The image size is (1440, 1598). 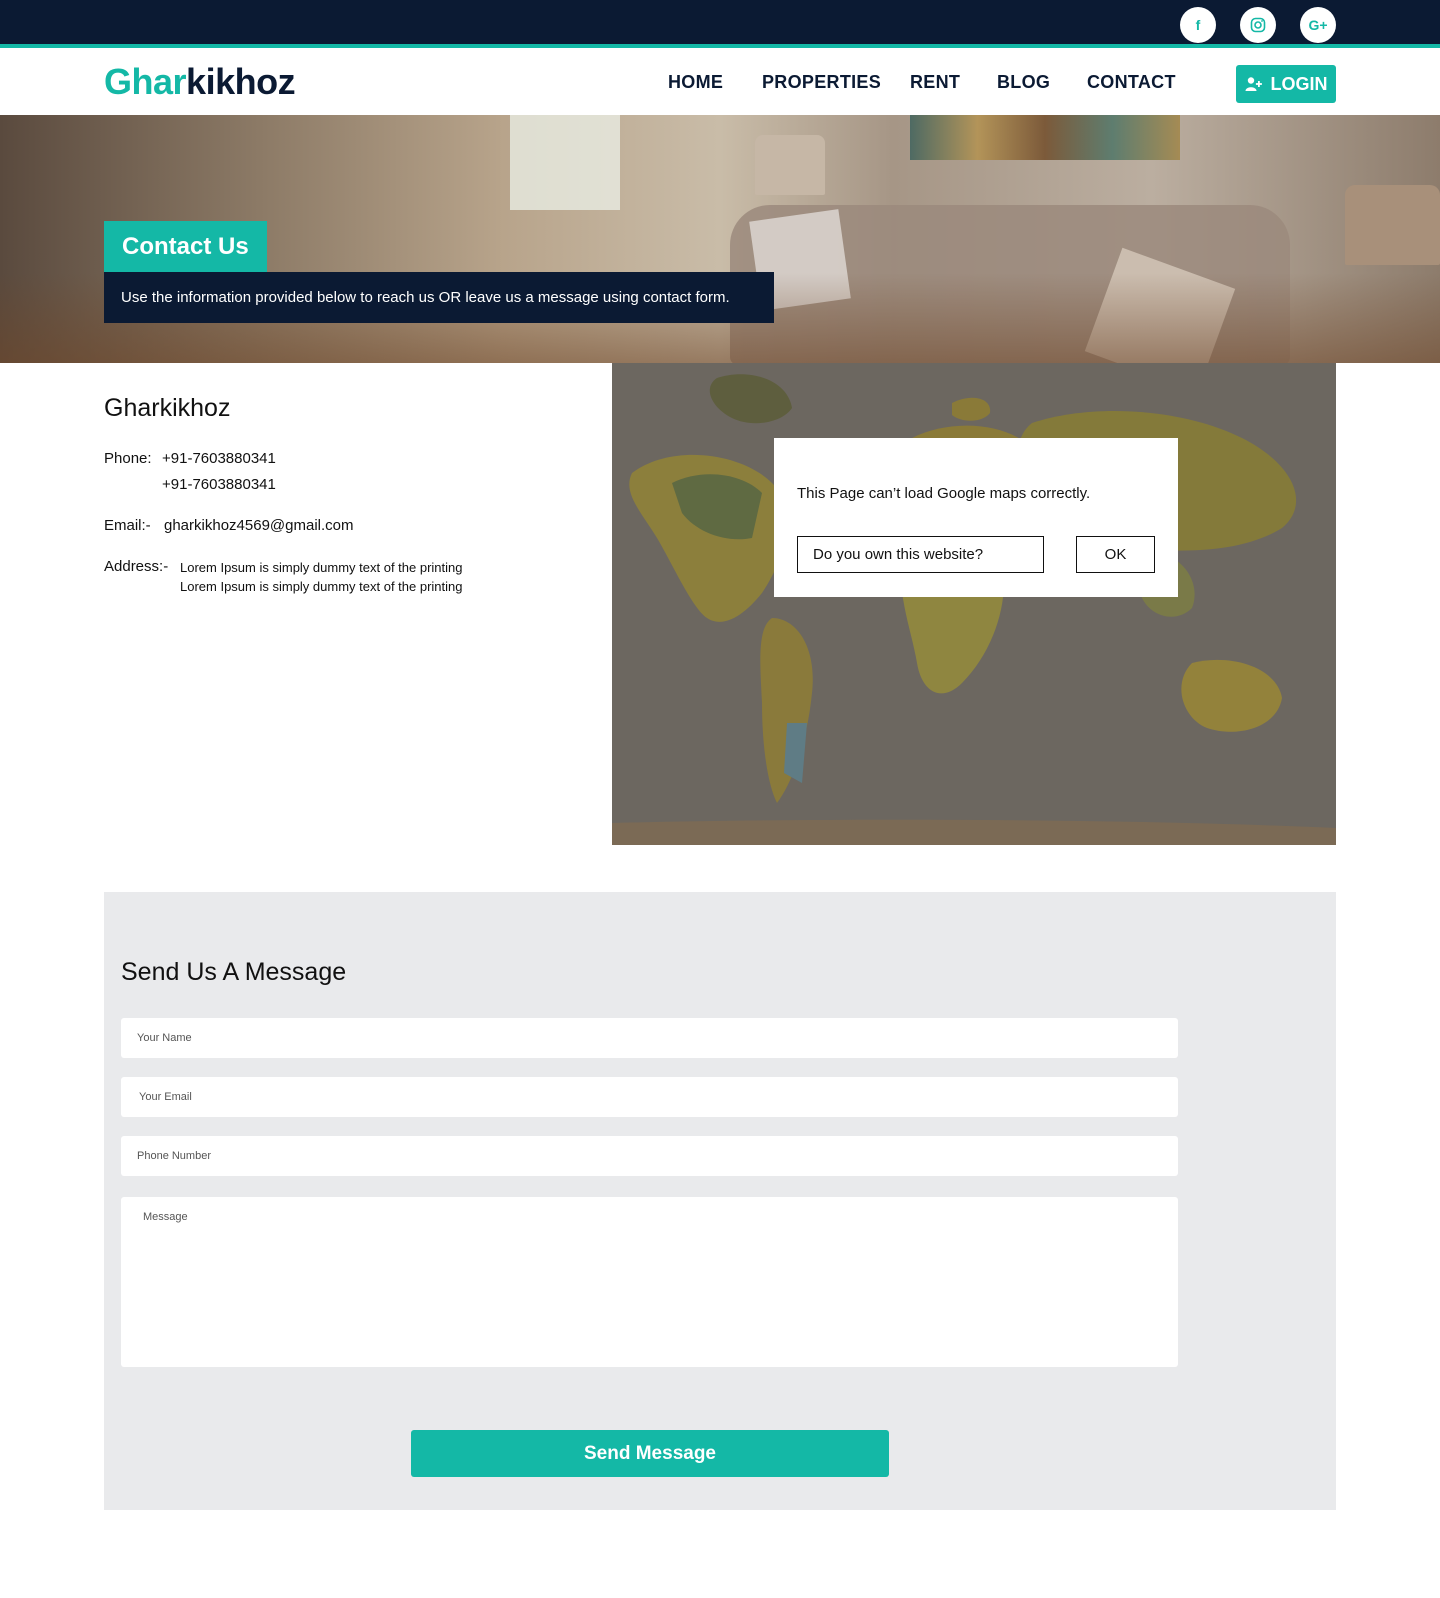 I want to click on page-title: Contact Us, so click(x=185, y=246).